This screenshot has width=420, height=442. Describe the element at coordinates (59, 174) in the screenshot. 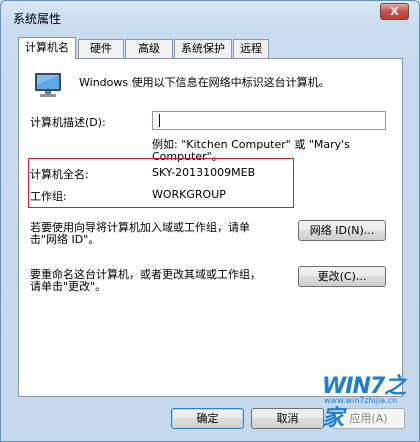

I see `full-computer-name-label: 计算机全名:` at that location.